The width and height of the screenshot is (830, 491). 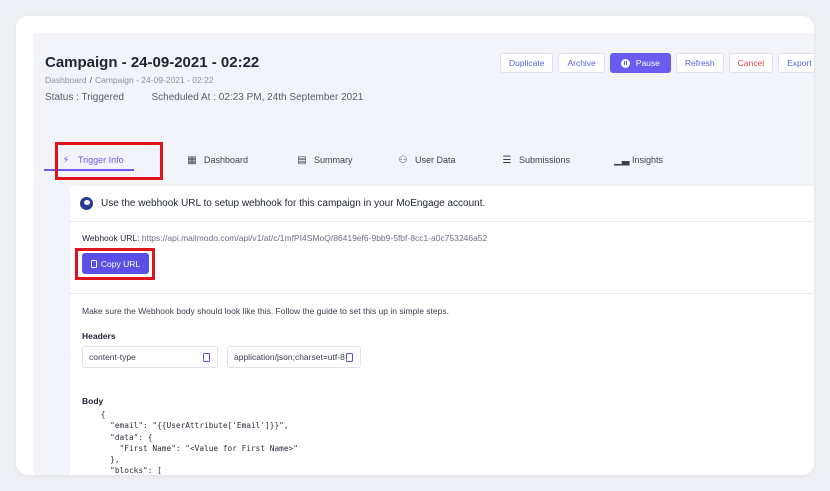 I want to click on dashboard-icon: ▦, so click(x=192, y=160).